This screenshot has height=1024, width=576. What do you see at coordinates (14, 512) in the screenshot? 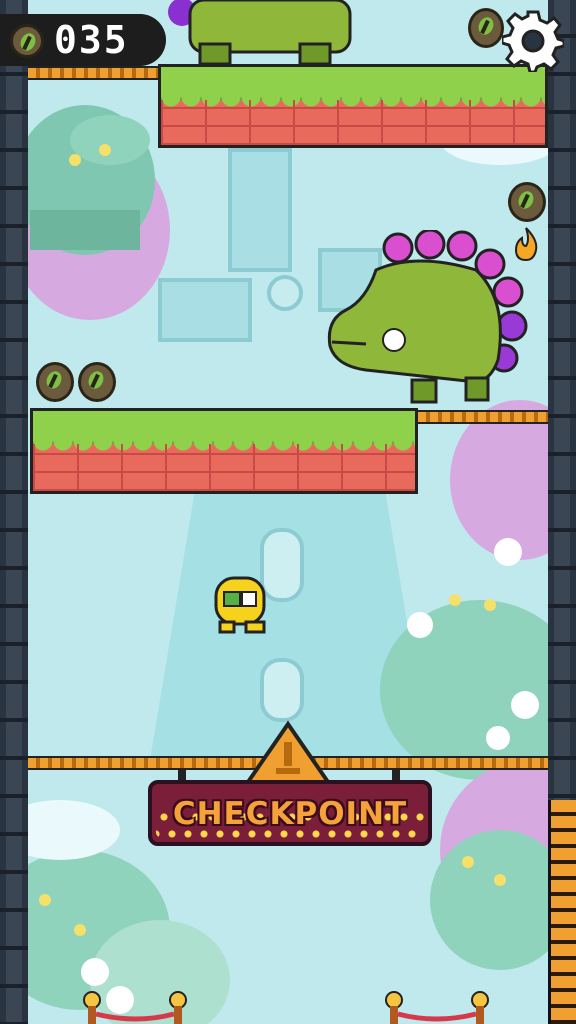
I see `left-wall` at bounding box center [14, 512].